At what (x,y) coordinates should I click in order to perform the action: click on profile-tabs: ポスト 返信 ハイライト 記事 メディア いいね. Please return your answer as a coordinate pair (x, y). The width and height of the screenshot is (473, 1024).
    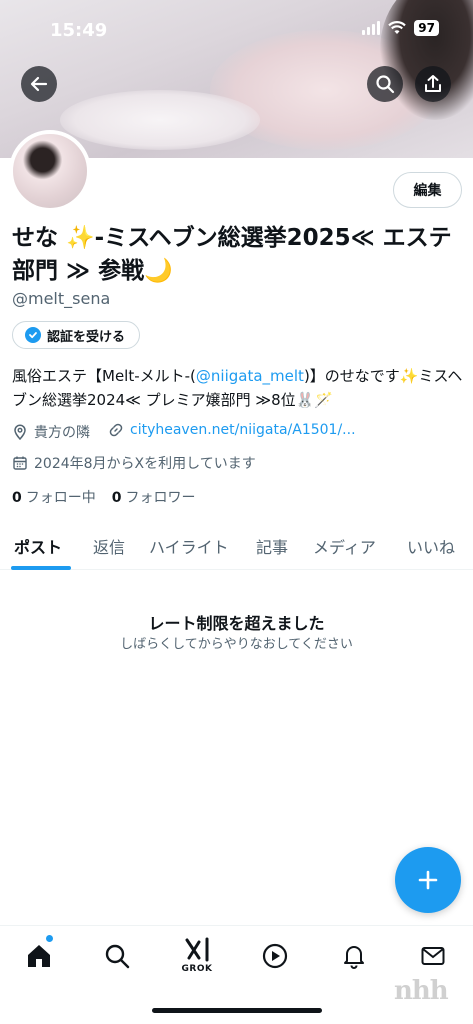
    Looking at the image, I should click on (236, 546).